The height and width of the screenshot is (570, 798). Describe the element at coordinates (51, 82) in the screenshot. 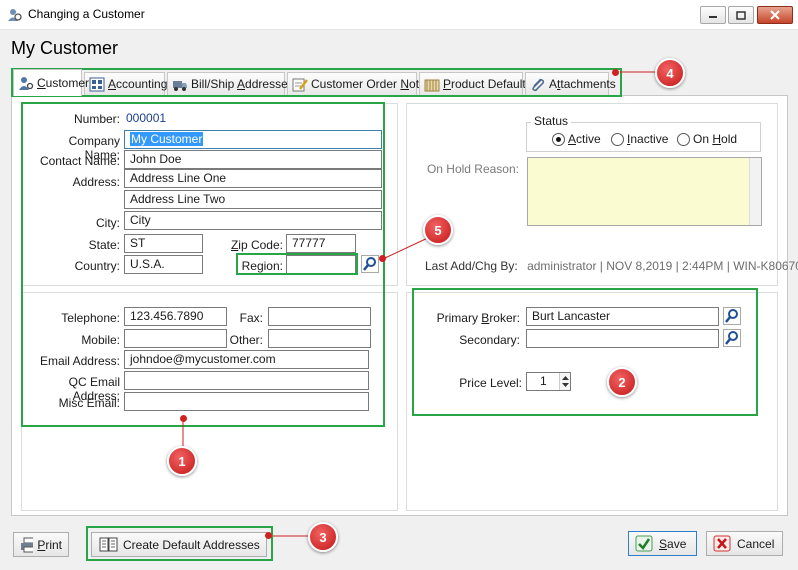

I see `tab-customer: Customer` at that location.